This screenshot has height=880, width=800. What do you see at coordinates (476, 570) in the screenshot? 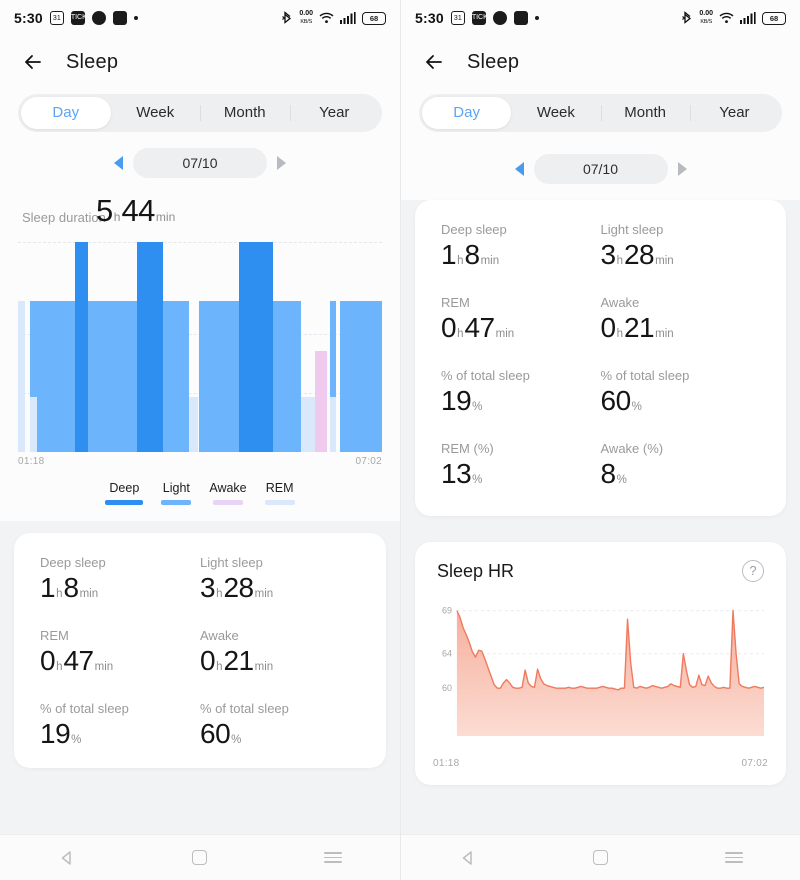
I see `sleep-hr-title: Sleep HR` at bounding box center [476, 570].